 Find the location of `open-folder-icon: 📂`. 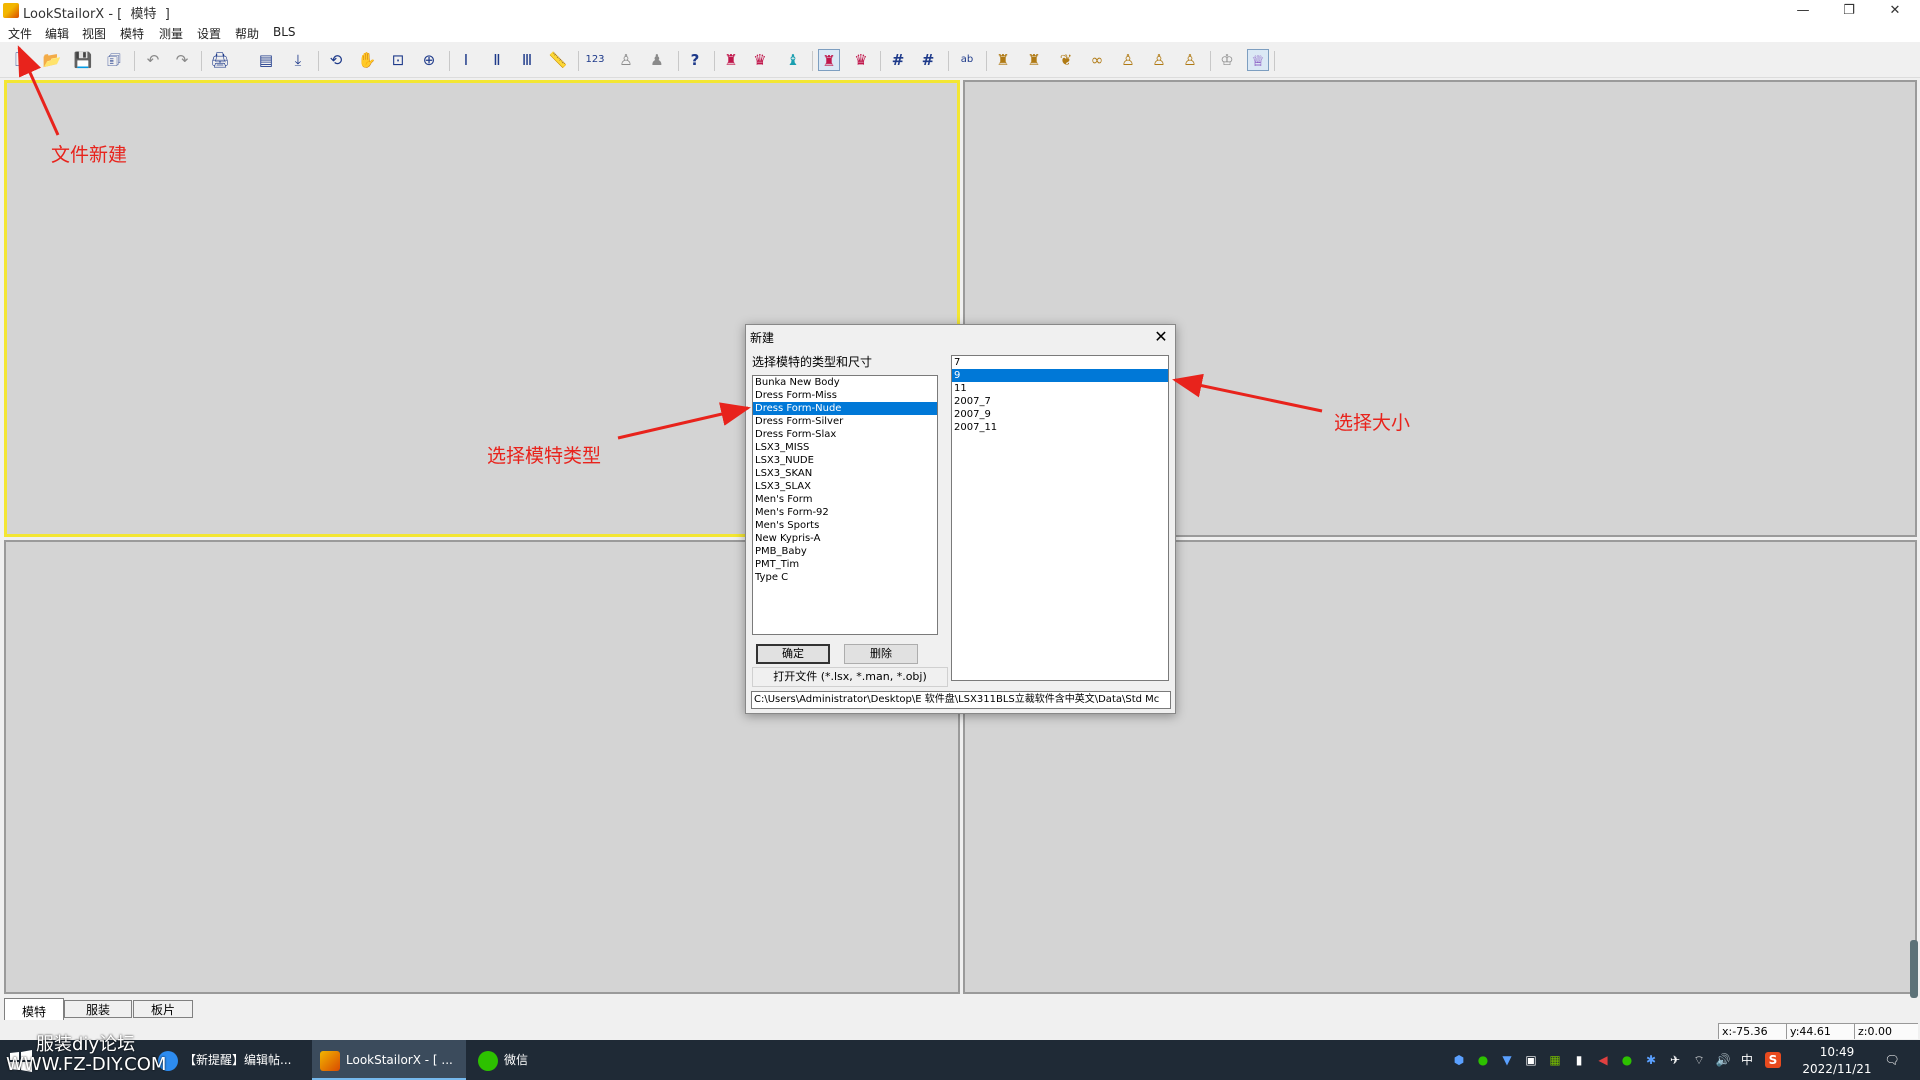

open-folder-icon: 📂 is located at coordinates (52, 60).